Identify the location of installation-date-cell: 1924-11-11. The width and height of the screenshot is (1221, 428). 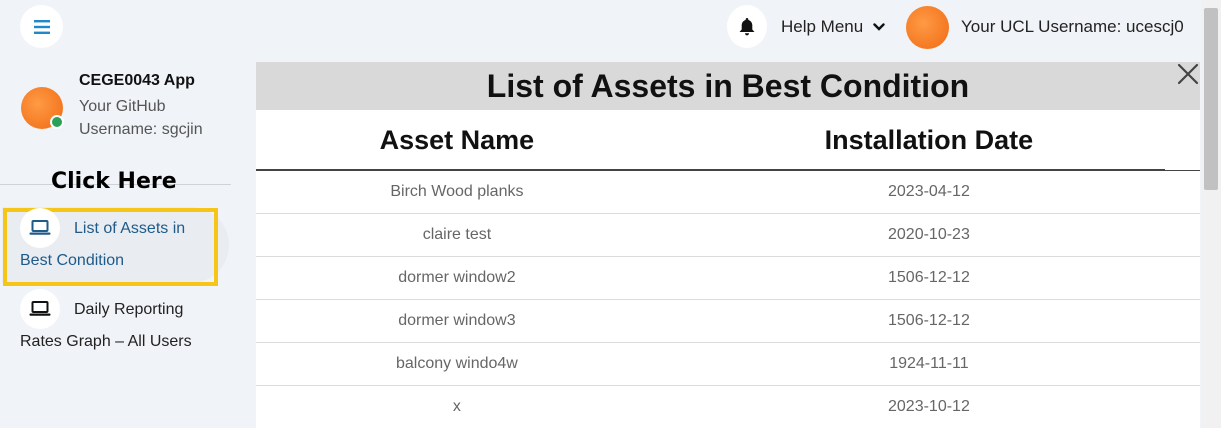
(928, 364).